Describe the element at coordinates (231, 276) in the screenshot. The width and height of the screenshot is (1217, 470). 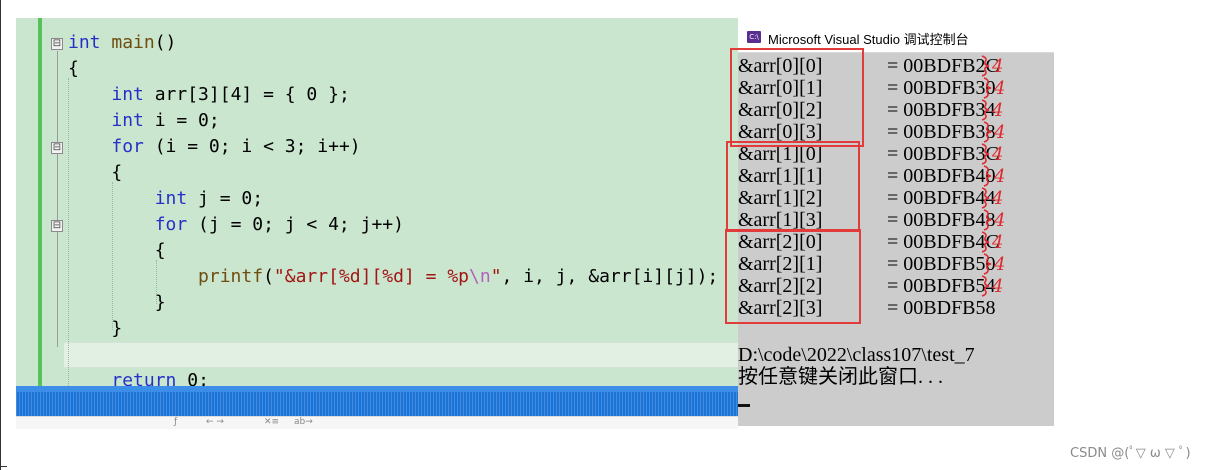
I see `code-token: printf` at that location.